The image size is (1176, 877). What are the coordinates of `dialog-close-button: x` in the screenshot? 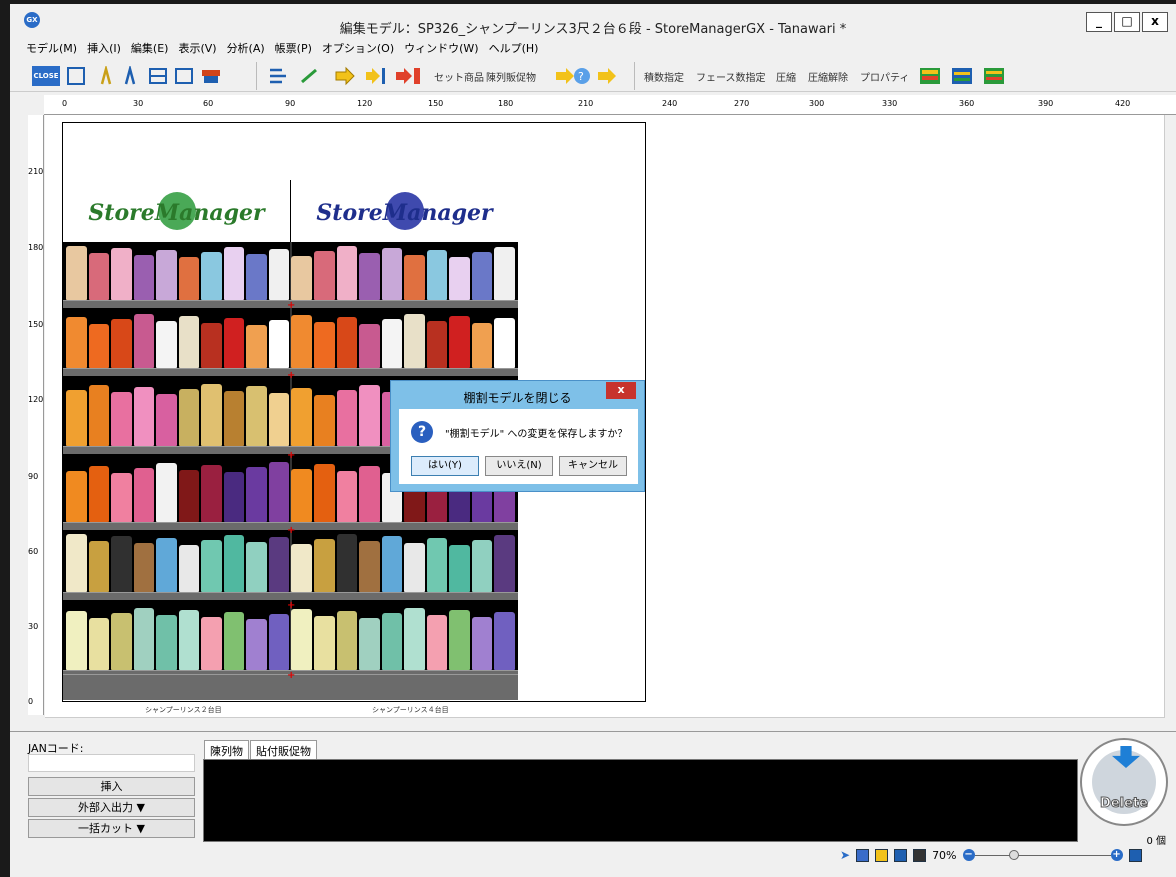 It's located at (621, 390).